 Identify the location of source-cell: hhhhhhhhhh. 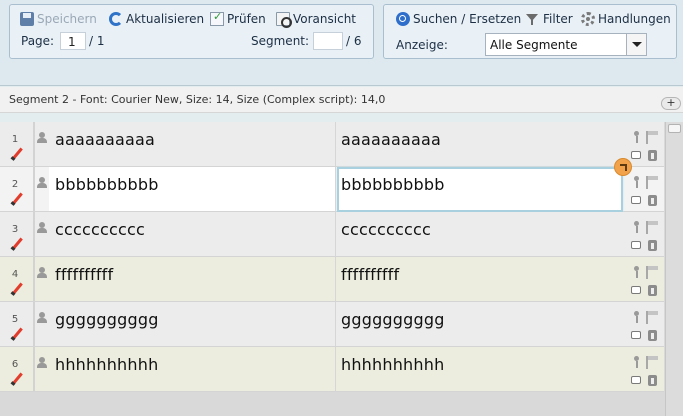
(192, 369).